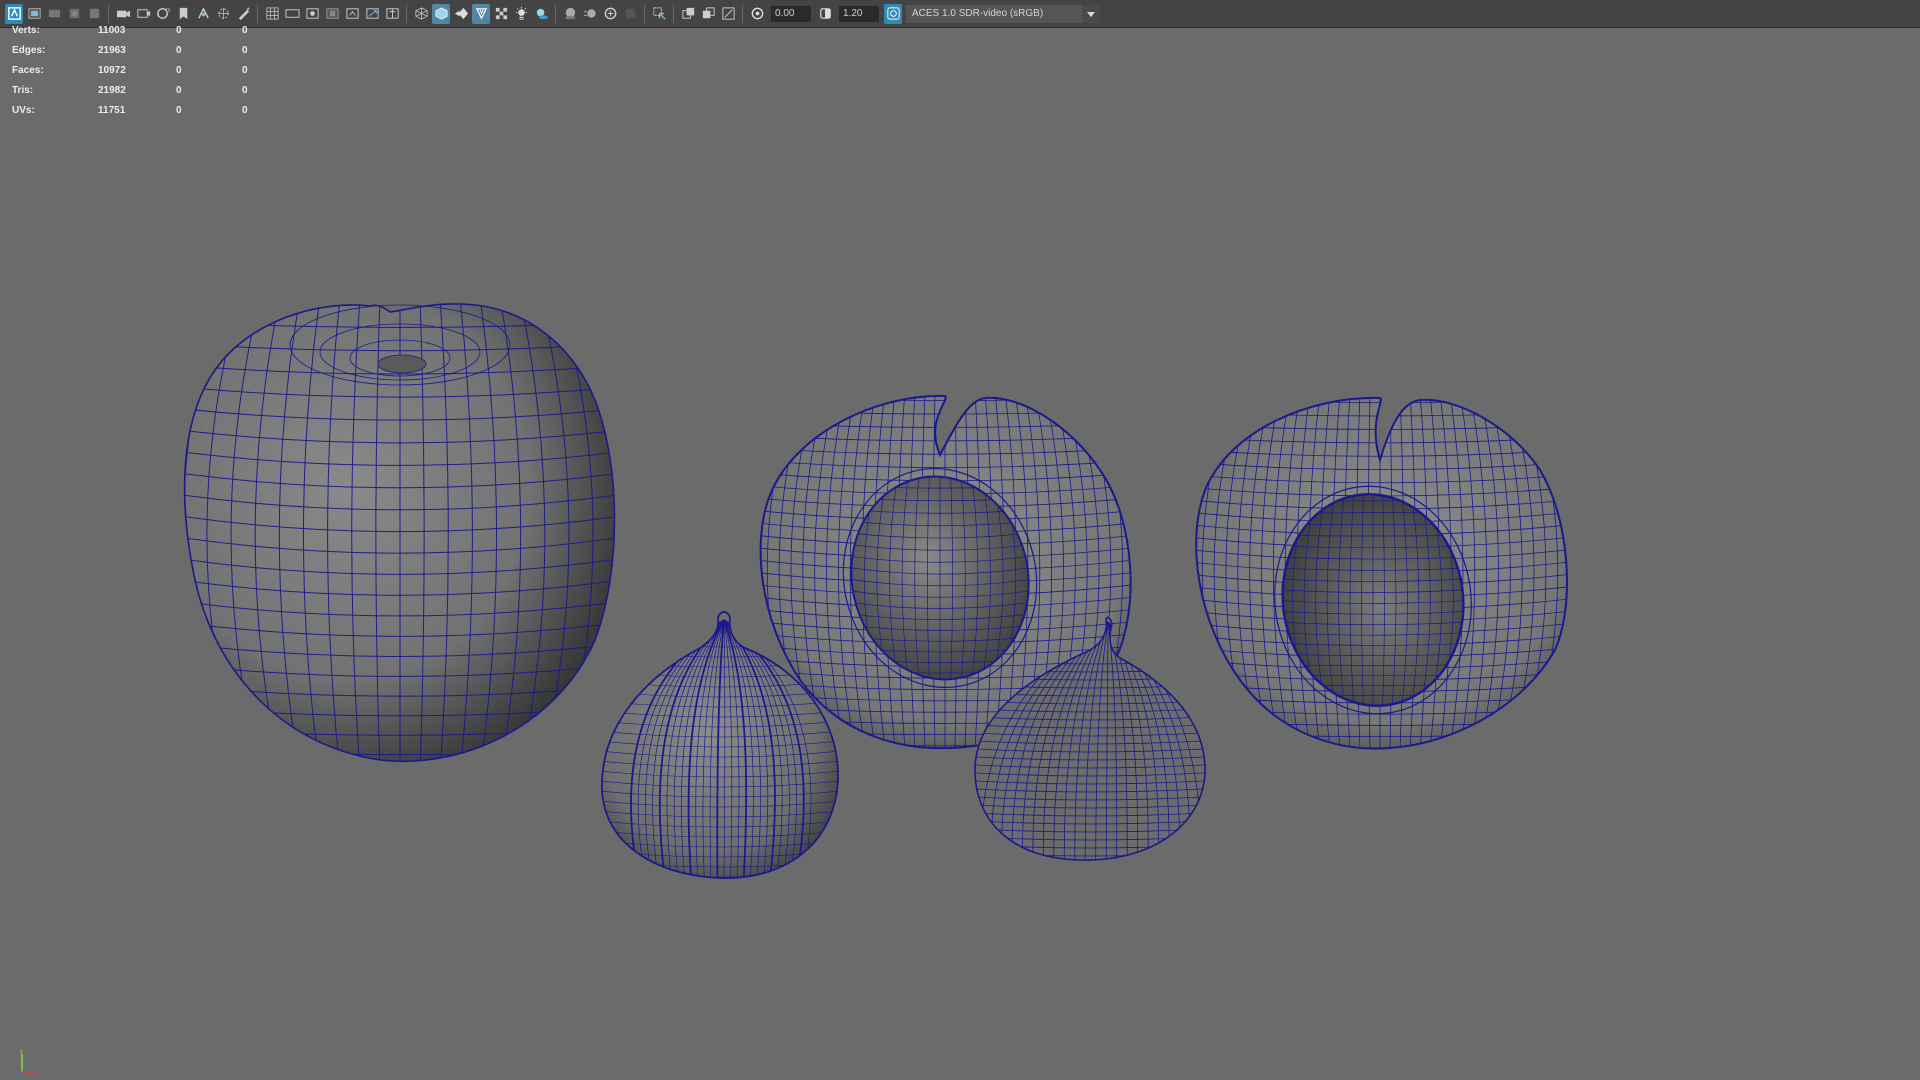 The image size is (1920, 1080). What do you see at coordinates (112, 90) in the screenshot?
I see `hud-v1: 21982` at bounding box center [112, 90].